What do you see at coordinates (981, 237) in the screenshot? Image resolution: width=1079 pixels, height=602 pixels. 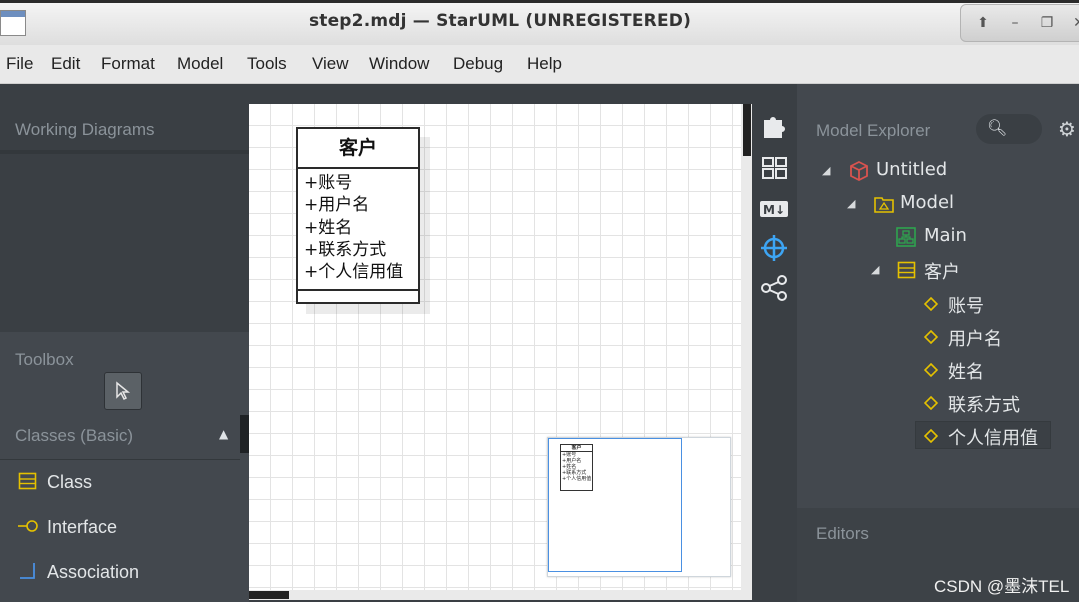 I see `tree-item-diagram: Main` at bounding box center [981, 237].